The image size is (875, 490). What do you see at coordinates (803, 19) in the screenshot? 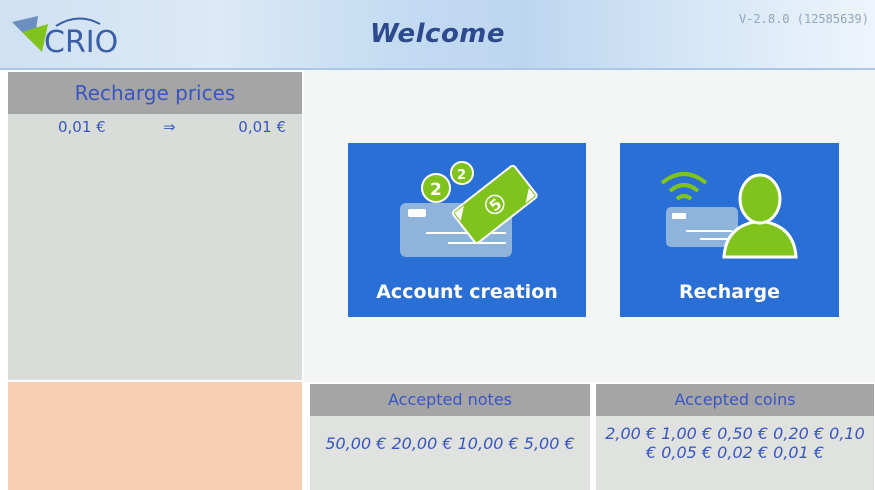
I see `version-label: V-2.8.0 (12585639)` at bounding box center [803, 19].